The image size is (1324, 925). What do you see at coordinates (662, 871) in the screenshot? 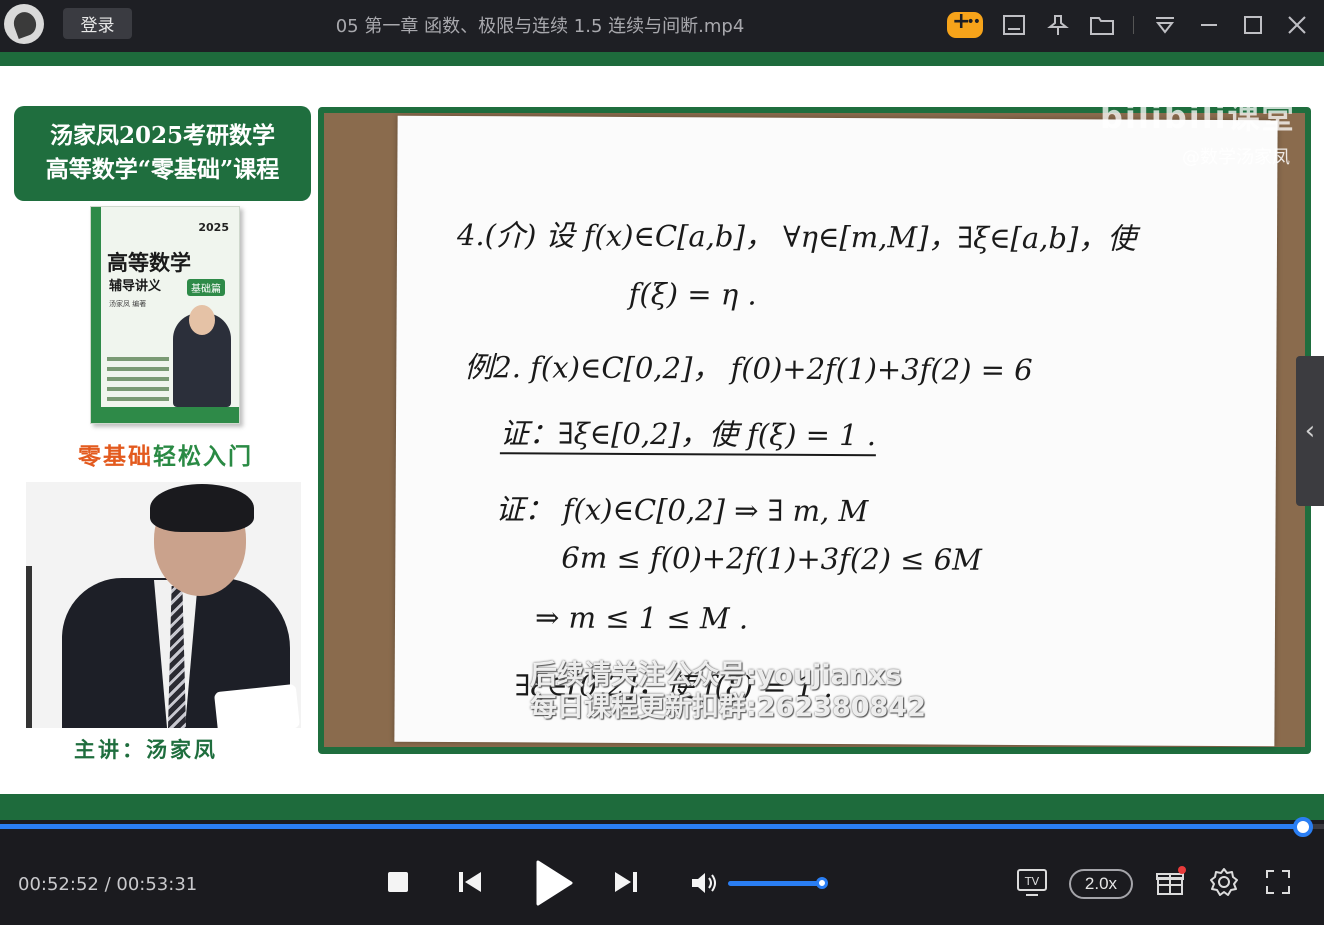
I see `player-controls: 00:52:52 / 00:53:31 TV 2.0x` at bounding box center [662, 871].